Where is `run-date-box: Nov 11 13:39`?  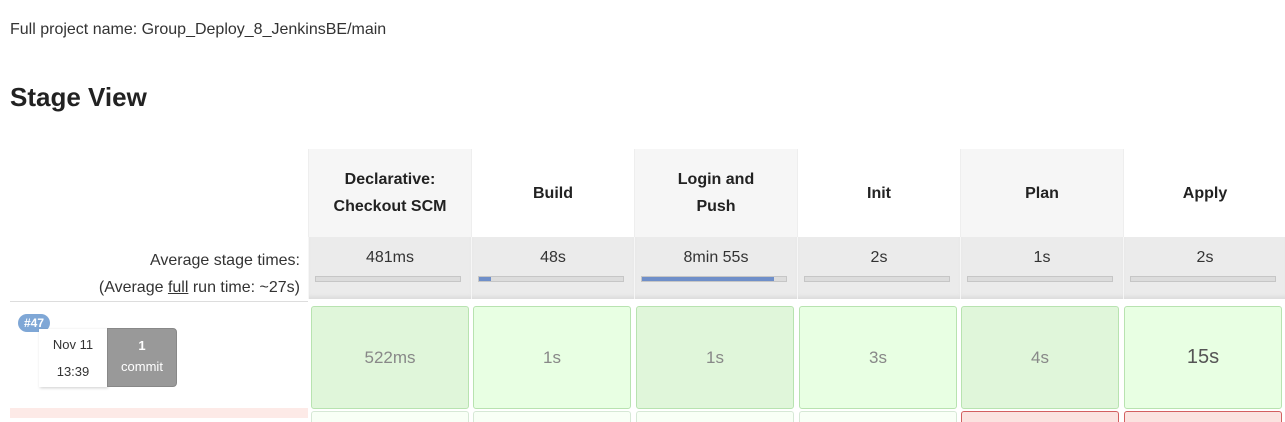 run-date-box: Nov 11 13:39 is located at coordinates (73, 358).